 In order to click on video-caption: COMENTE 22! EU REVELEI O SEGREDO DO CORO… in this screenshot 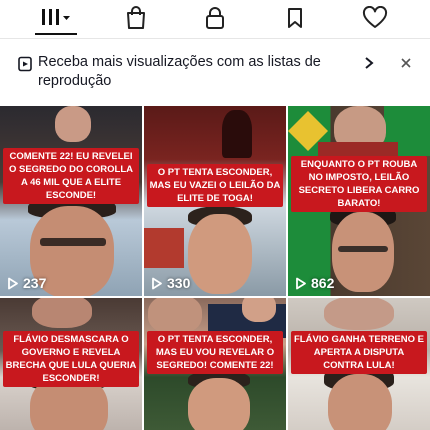, I will do `click(71, 176)`.